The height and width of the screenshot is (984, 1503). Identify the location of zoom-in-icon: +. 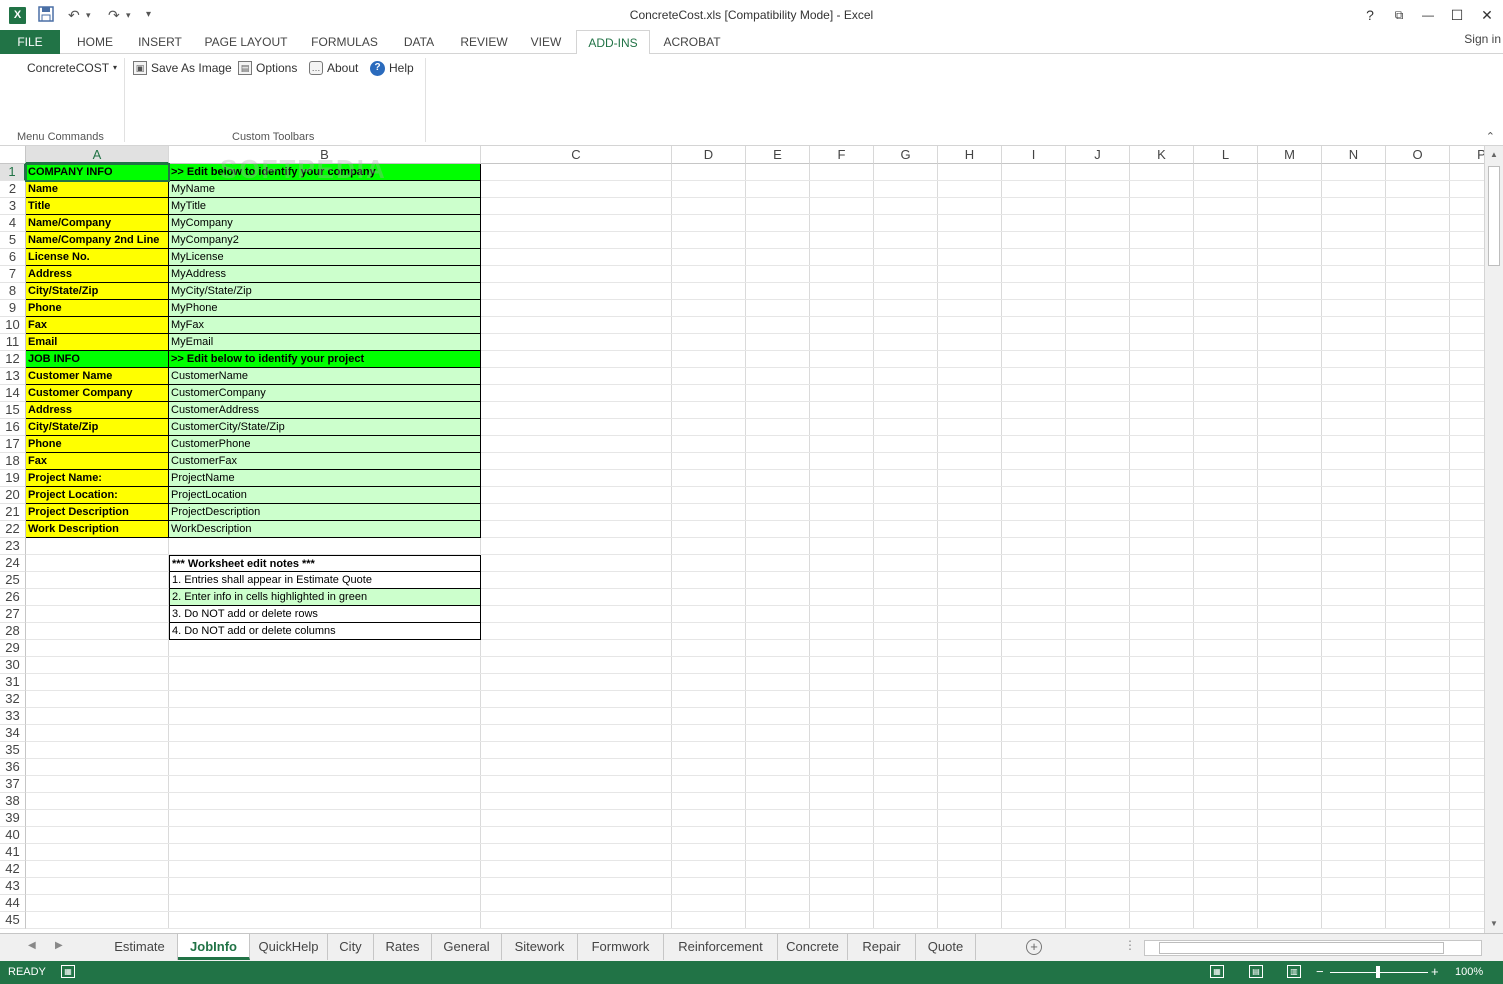
(1435, 971).